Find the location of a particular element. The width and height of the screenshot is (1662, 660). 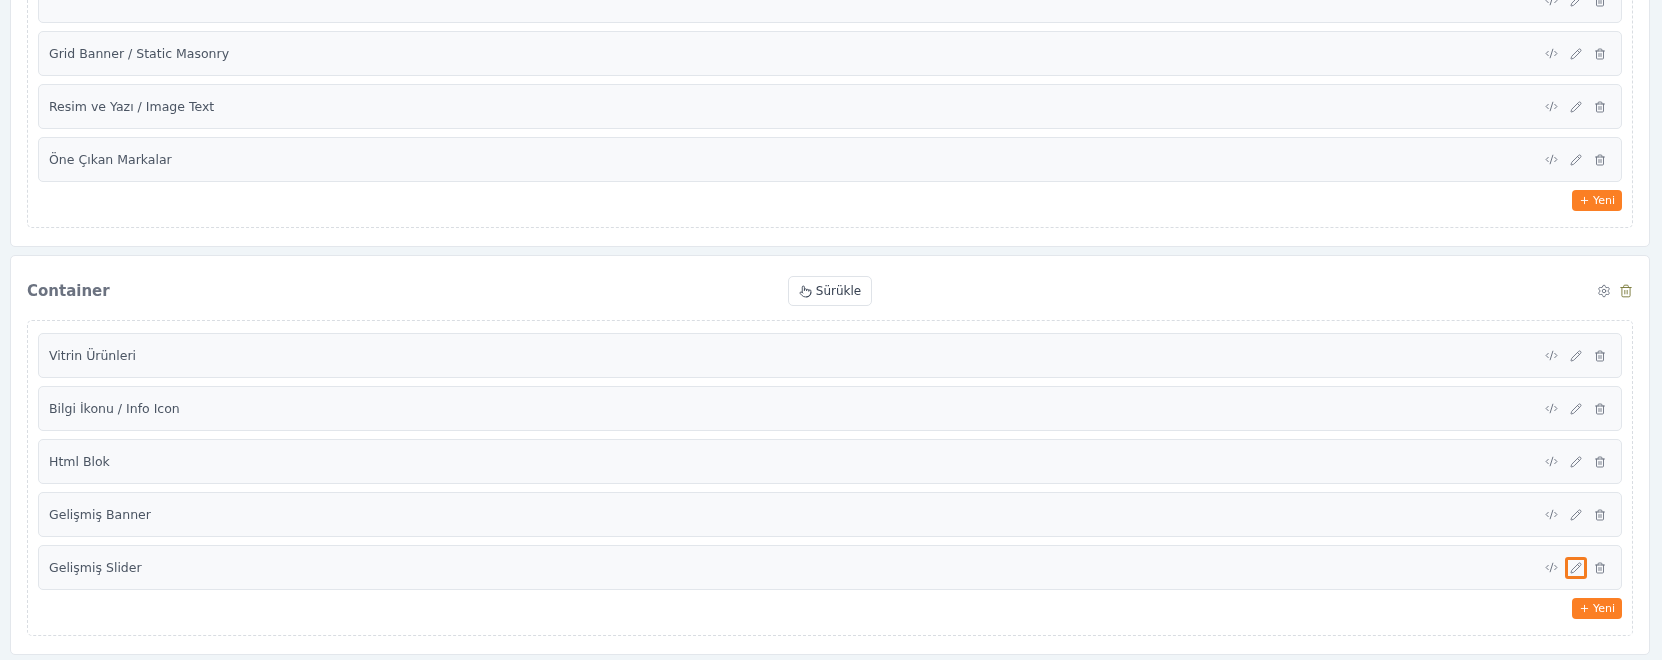

block-name: Öne Çıkan Markalar is located at coordinates (110, 159).